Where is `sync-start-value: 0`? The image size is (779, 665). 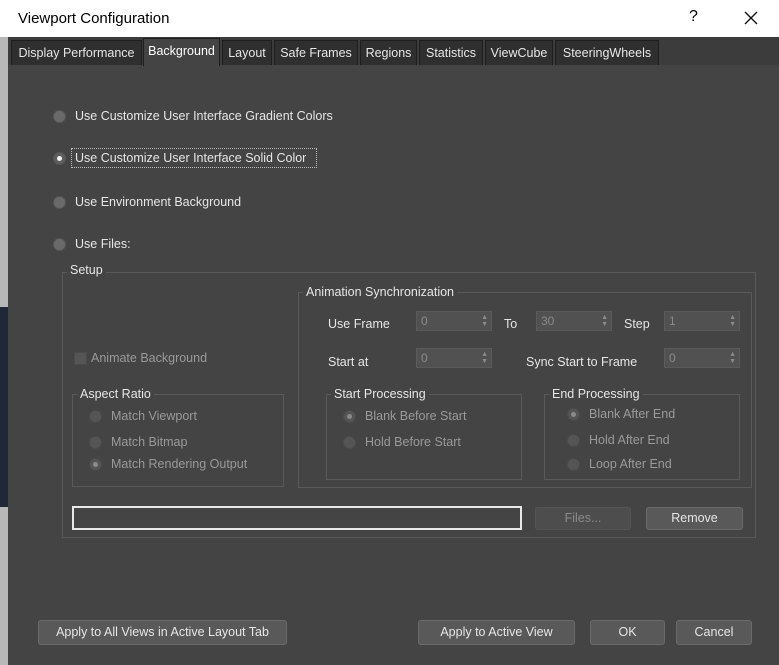 sync-start-value: 0 is located at coordinates (672, 358).